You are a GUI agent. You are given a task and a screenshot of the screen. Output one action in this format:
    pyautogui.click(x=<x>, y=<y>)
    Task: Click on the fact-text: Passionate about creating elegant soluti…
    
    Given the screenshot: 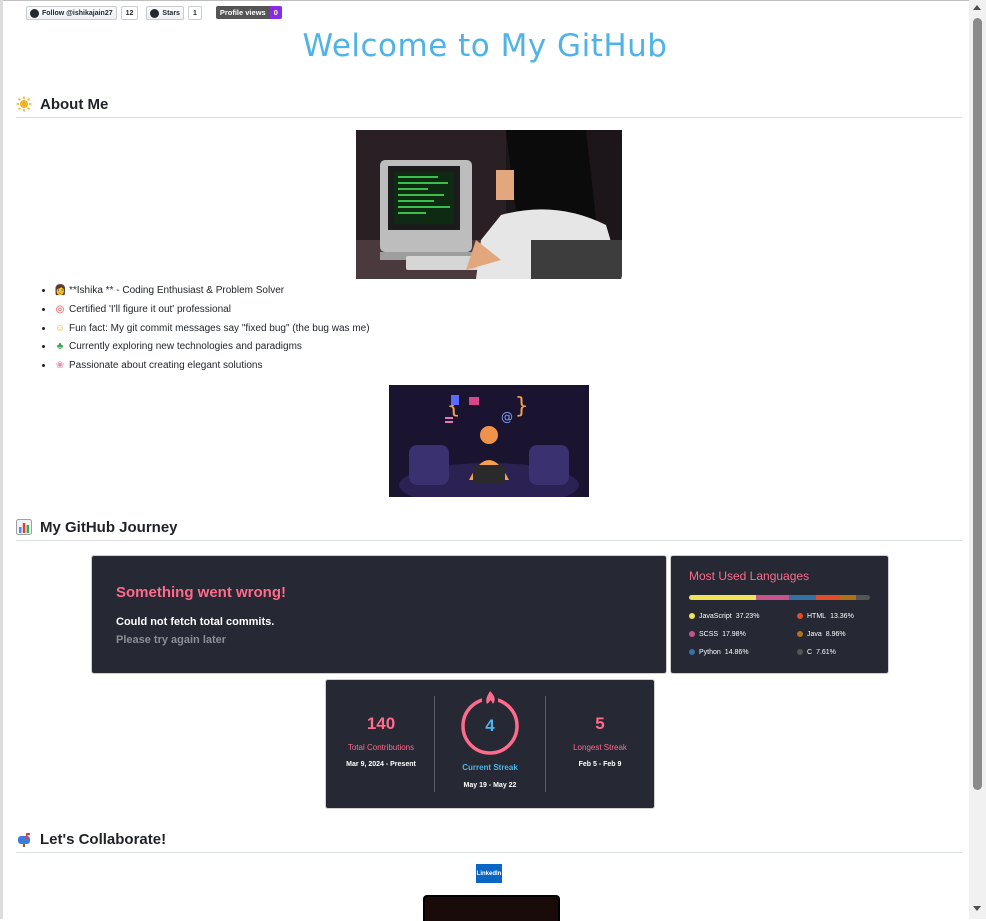 What is the action you would take?
    pyautogui.click(x=166, y=366)
    